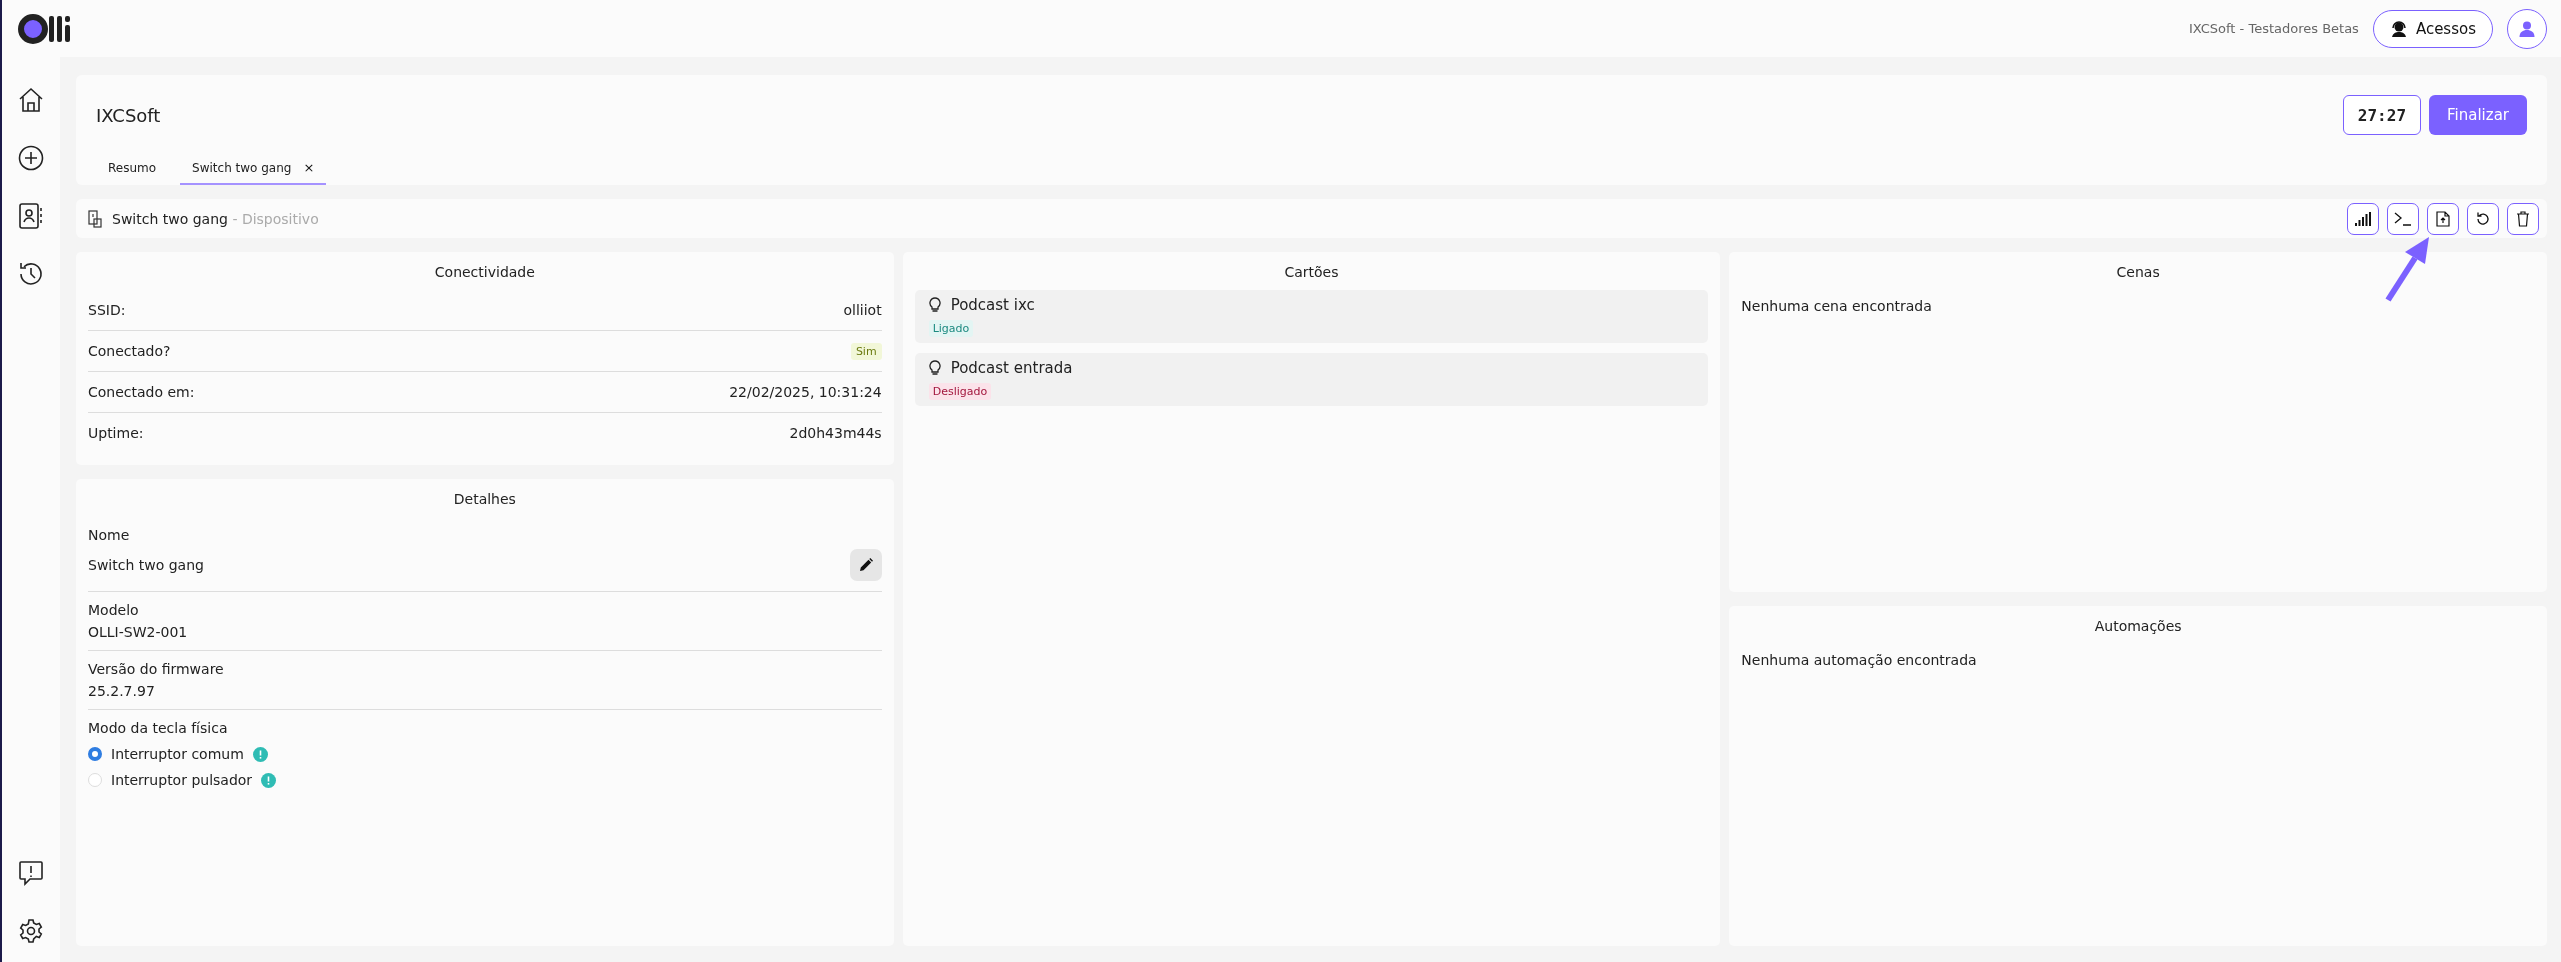  What do you see at coordinates (158, 728) in the screenshot?
I see `field-label: Modo da tecla física` at bounding box center [158, 728].